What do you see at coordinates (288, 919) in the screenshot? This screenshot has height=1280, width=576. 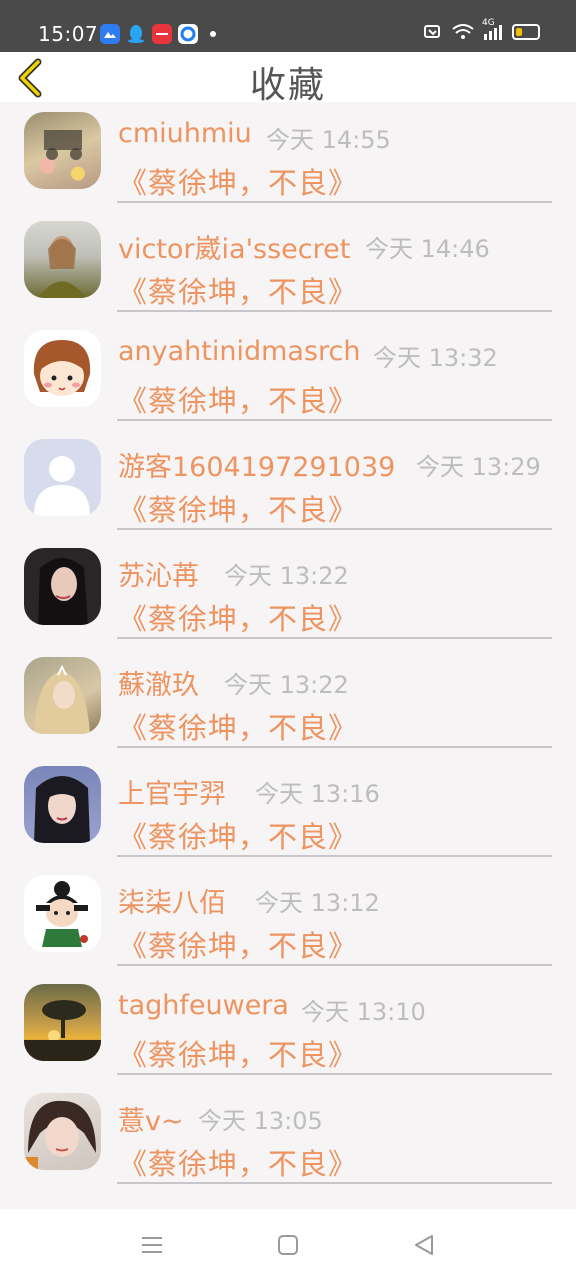 I see `favorite-item: 柒柒八佰 今天 13:12 《蔡徐坤，不良》` at bounding box center [288, 919].